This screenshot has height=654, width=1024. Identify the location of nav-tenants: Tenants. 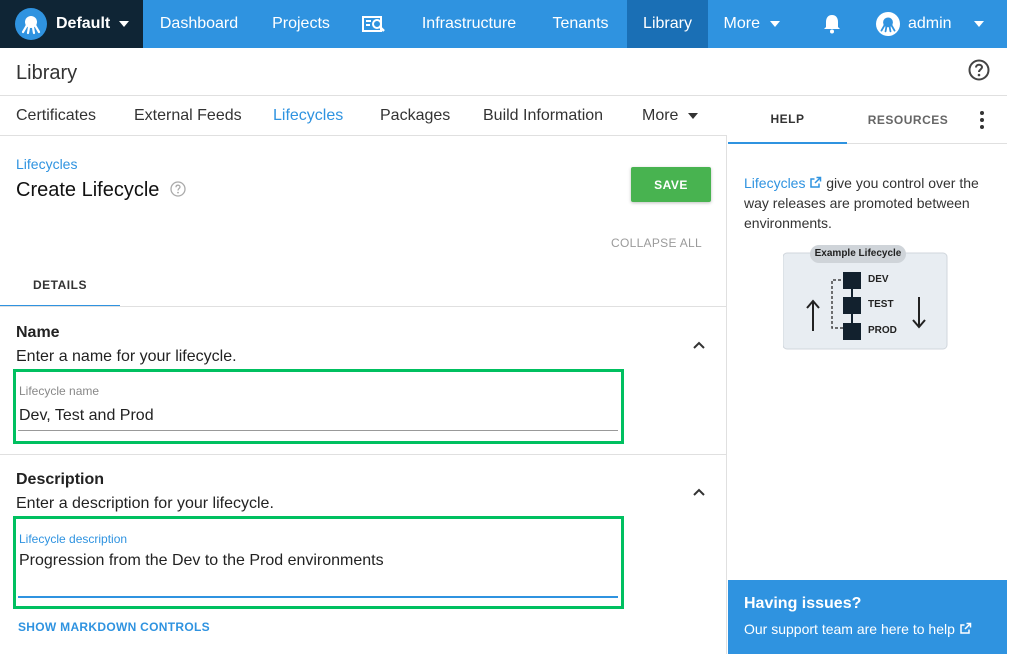
(580, 24).